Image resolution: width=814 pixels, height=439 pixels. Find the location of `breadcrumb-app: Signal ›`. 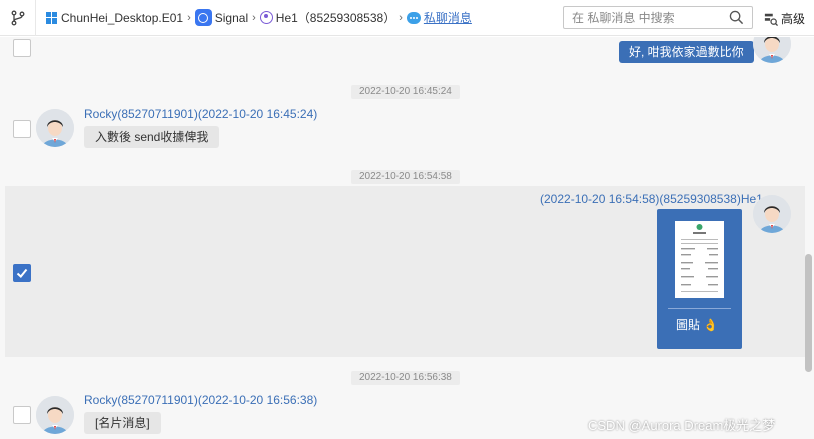

breadcrumb-app: Signal › is located at coordinates (227, 17).